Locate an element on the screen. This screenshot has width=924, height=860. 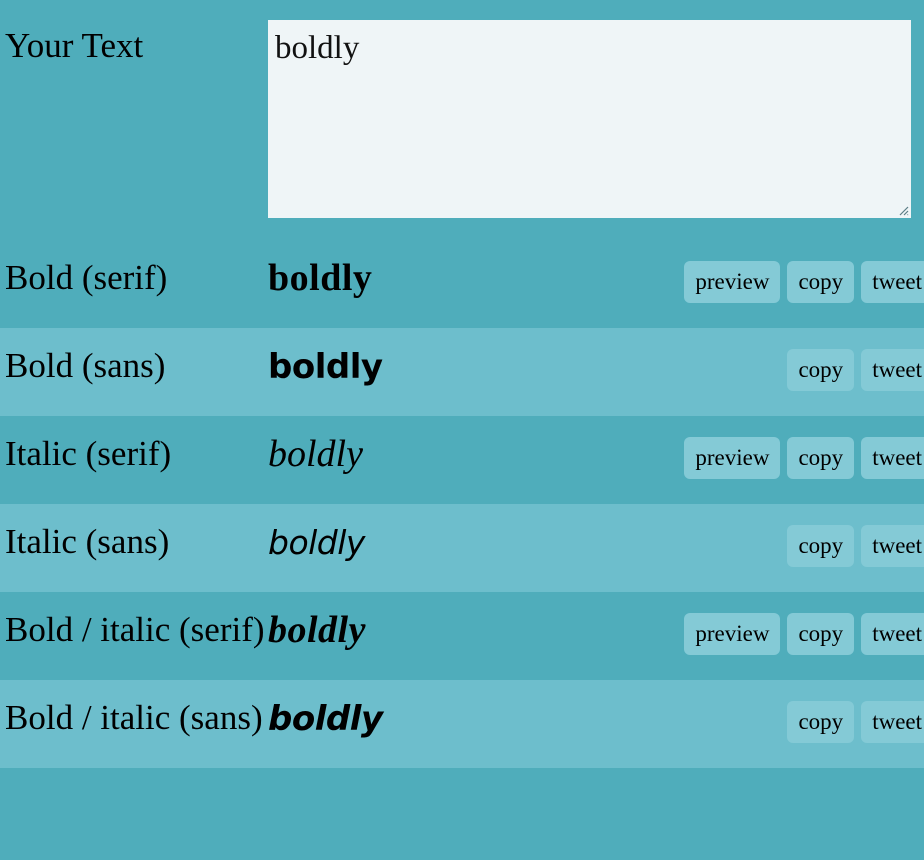
sample-row-label-cell: Italic (sans) is located at coordinates (134, 542).